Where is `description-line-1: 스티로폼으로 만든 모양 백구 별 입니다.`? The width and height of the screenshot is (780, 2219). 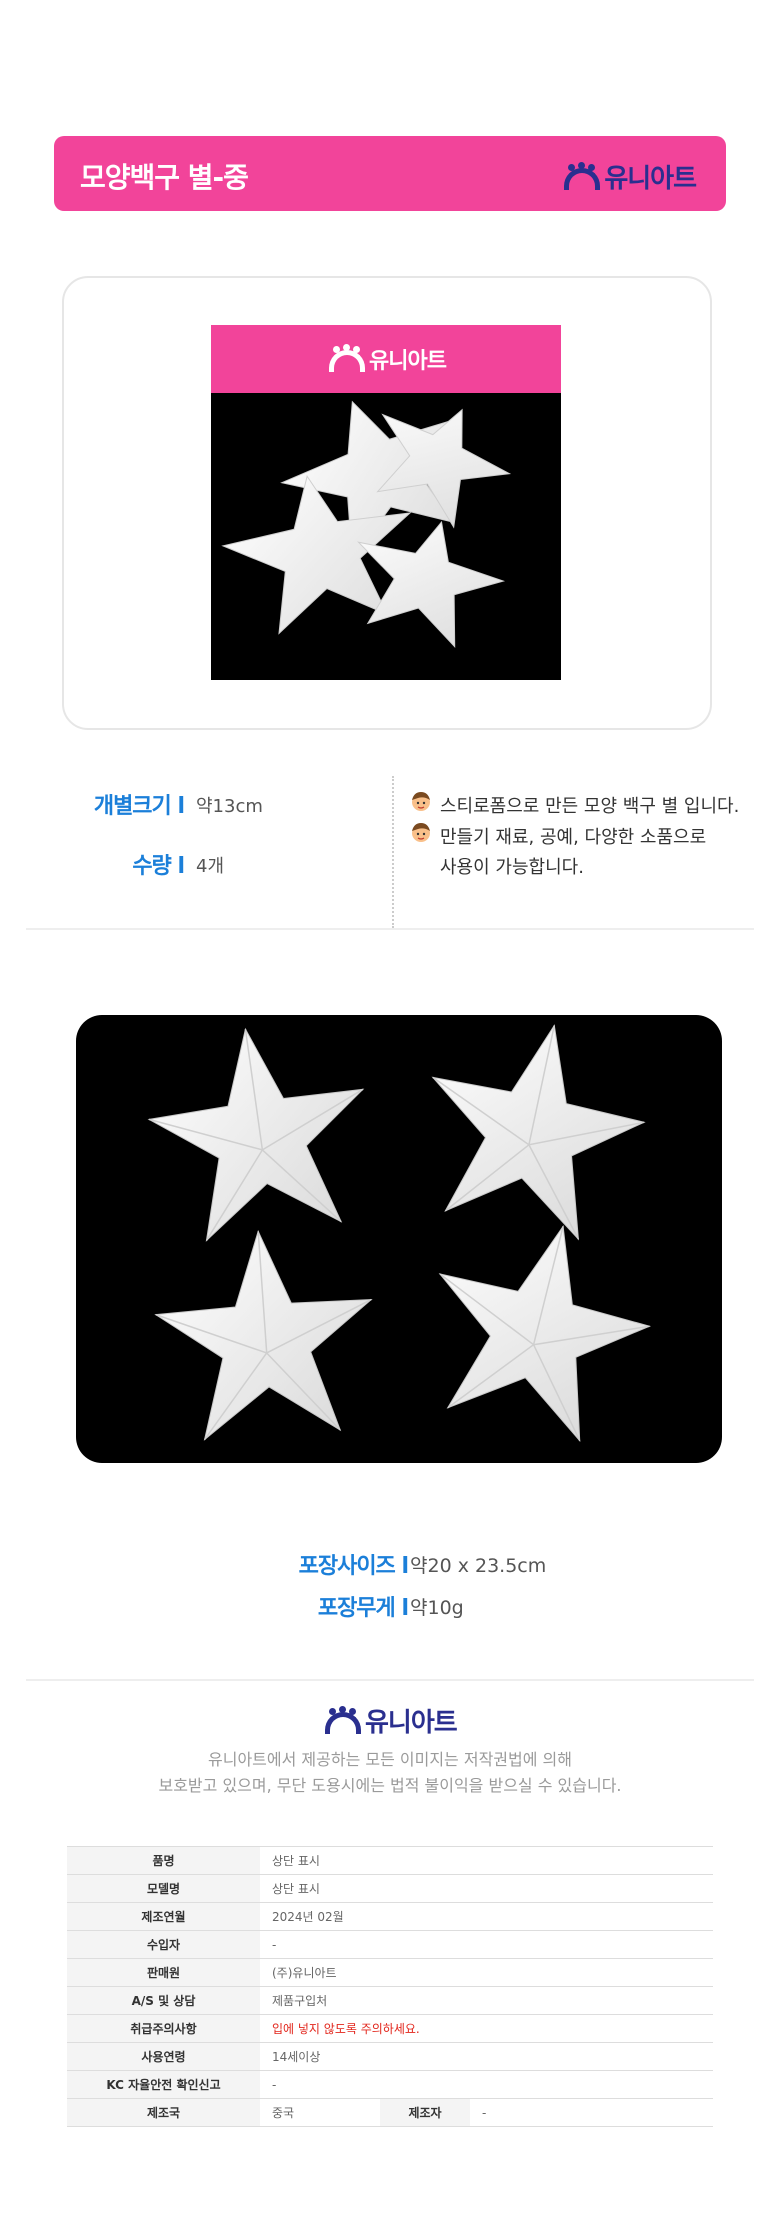
description-line-1: 스티로폼으로 만든 모양 백구 별 입니다. is located at coordinates (590, 806).